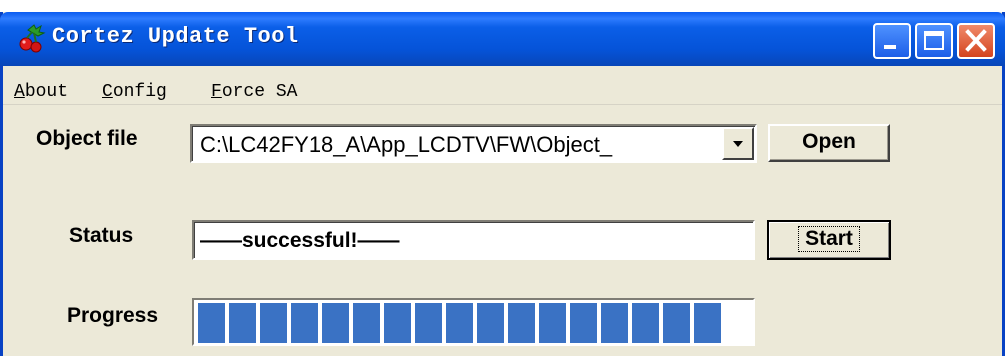 The height and width of the screenshot is (356, 1005). I want to click on start-button-label: Start, so click(829, 239).